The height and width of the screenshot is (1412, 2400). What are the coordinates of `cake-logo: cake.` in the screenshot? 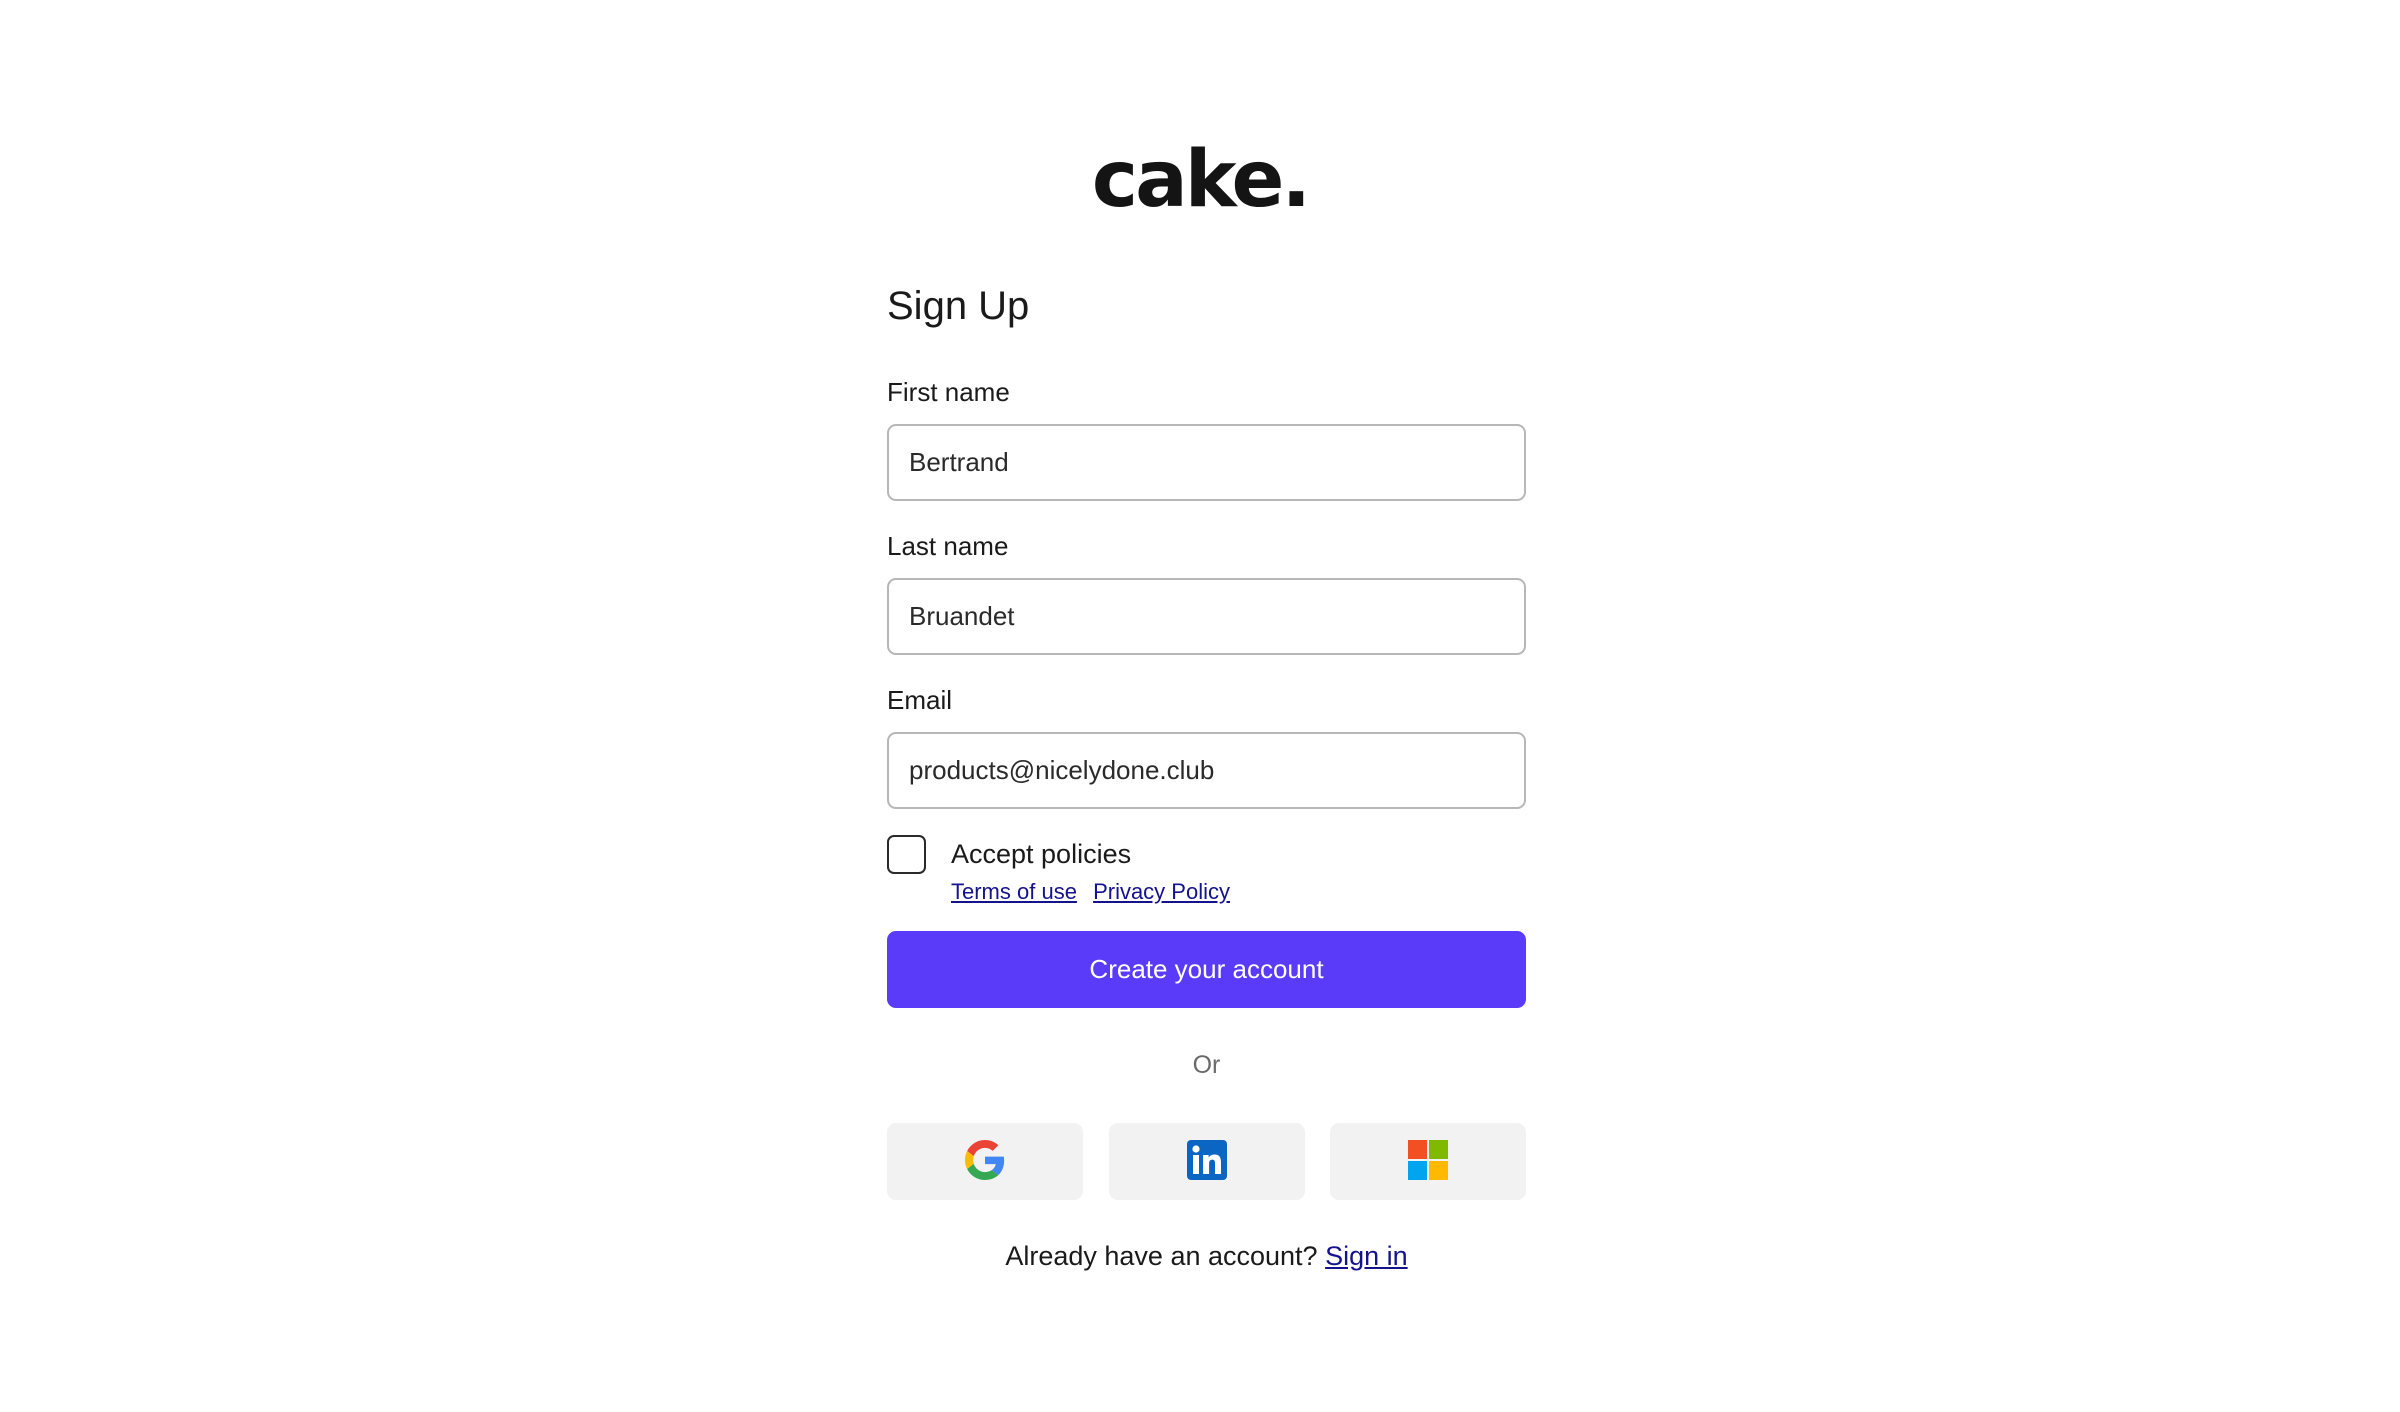 It's located at (1201, 180).